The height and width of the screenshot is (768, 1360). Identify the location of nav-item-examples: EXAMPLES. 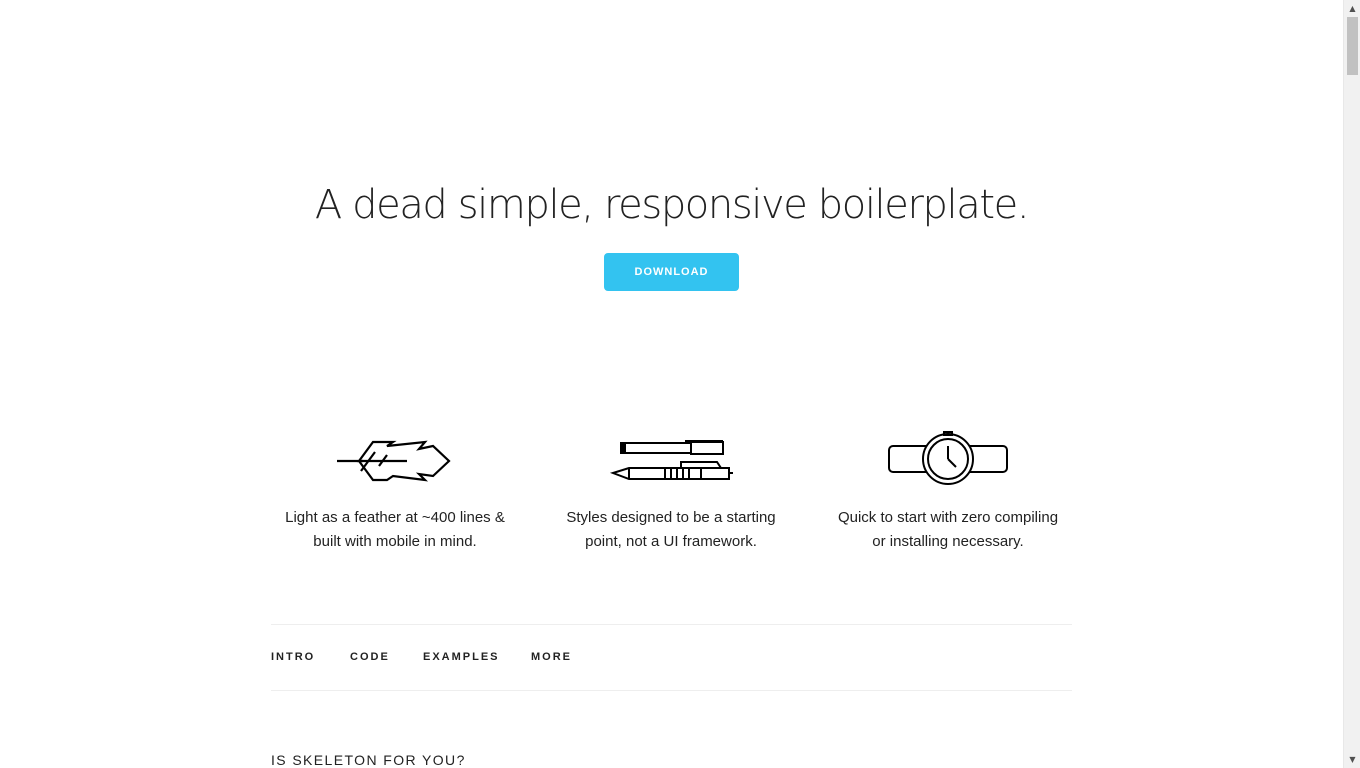
(461, 657).